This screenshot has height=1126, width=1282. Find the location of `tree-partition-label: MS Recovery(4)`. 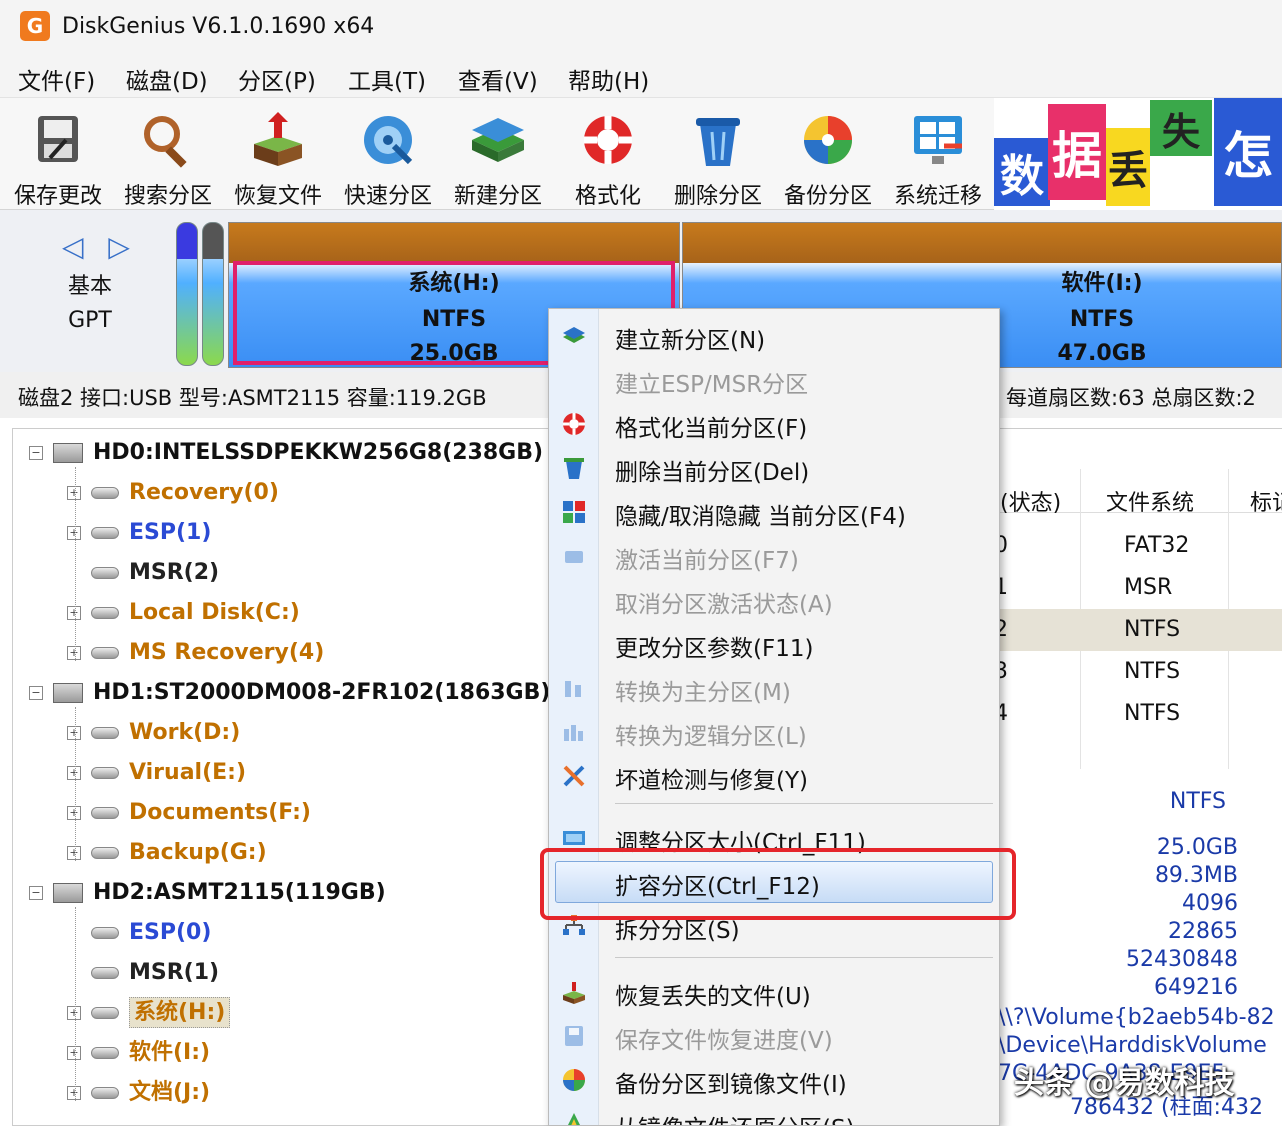

tree-partition-label: MS Recovery(4) is located at coordinates (227, 652).